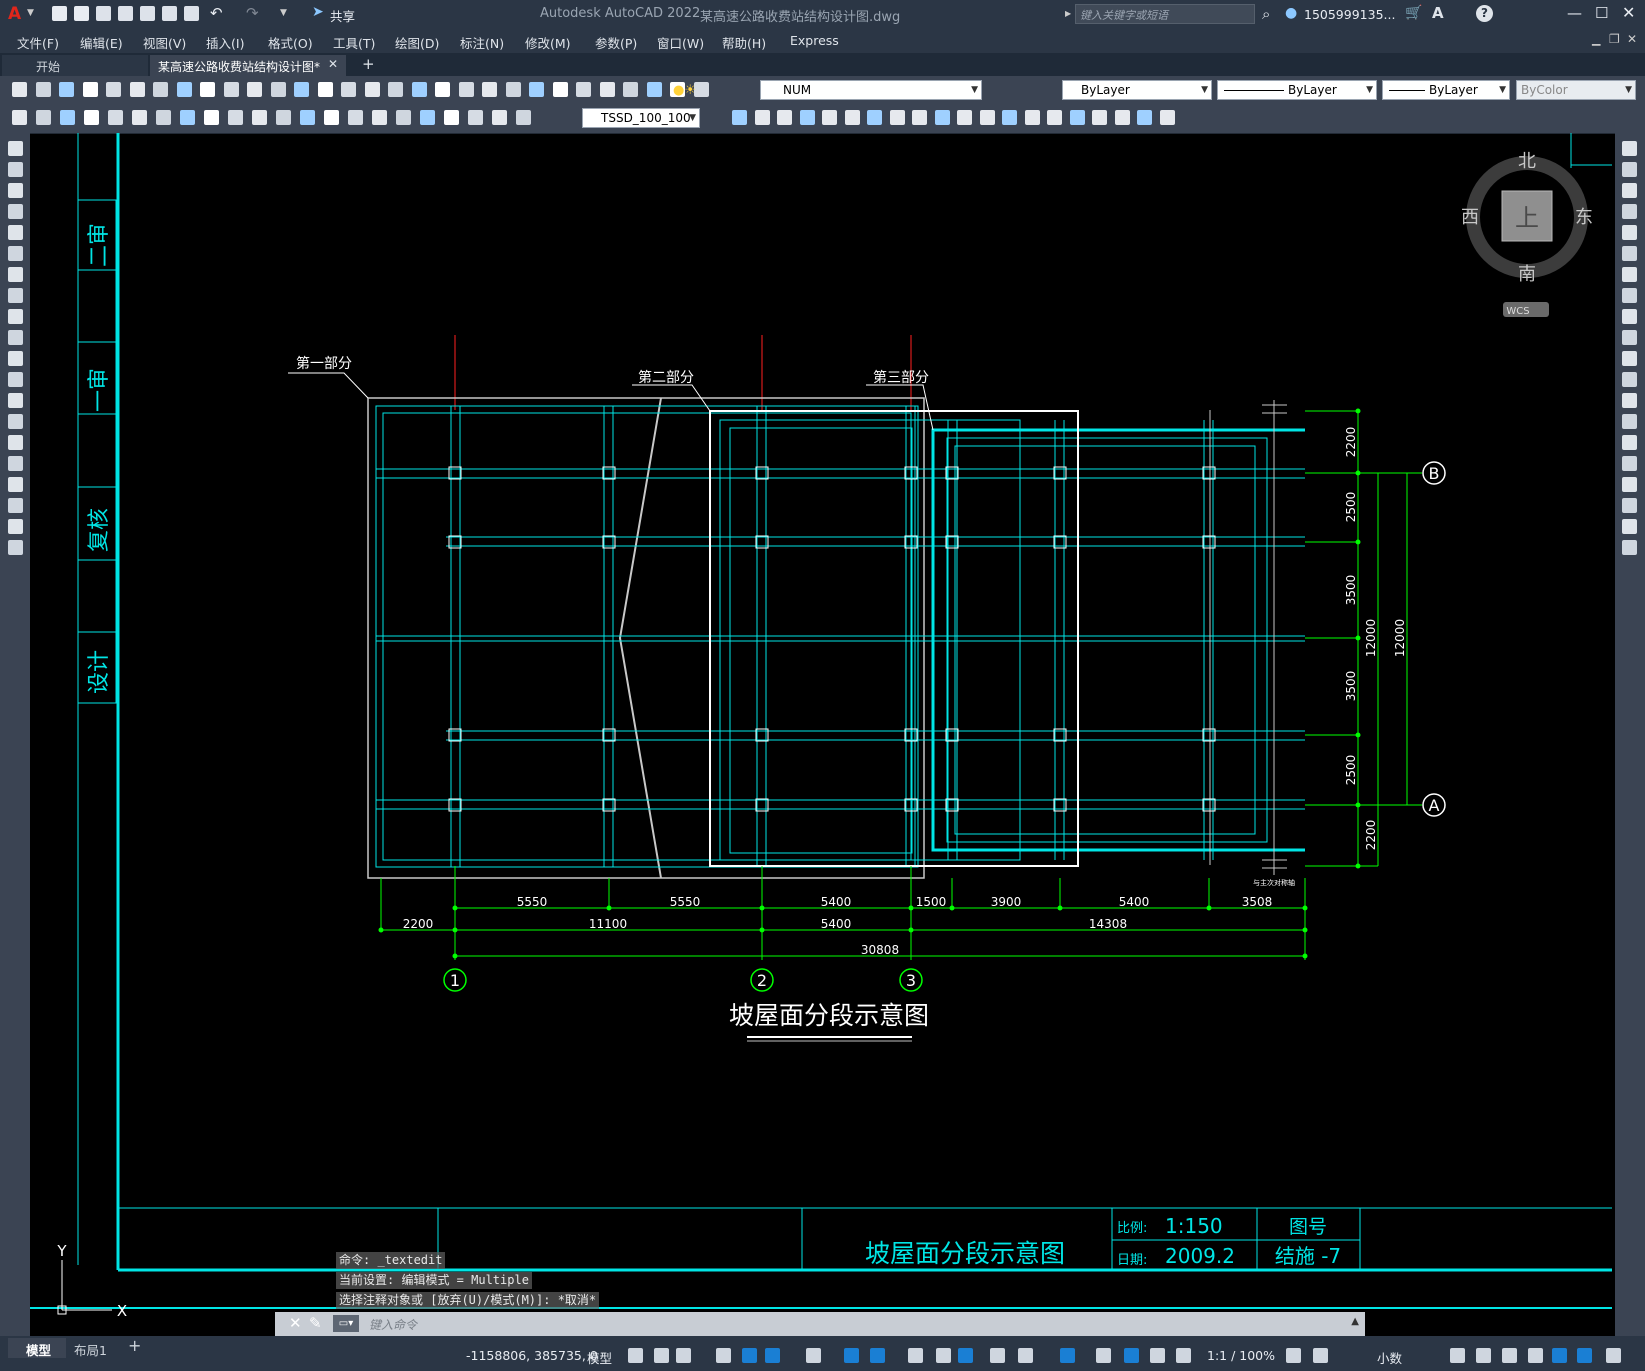 Image resolution: width=1645 pixels, height=1371 pixels. I want to click on linear-dim-icon, so click(91, 117).